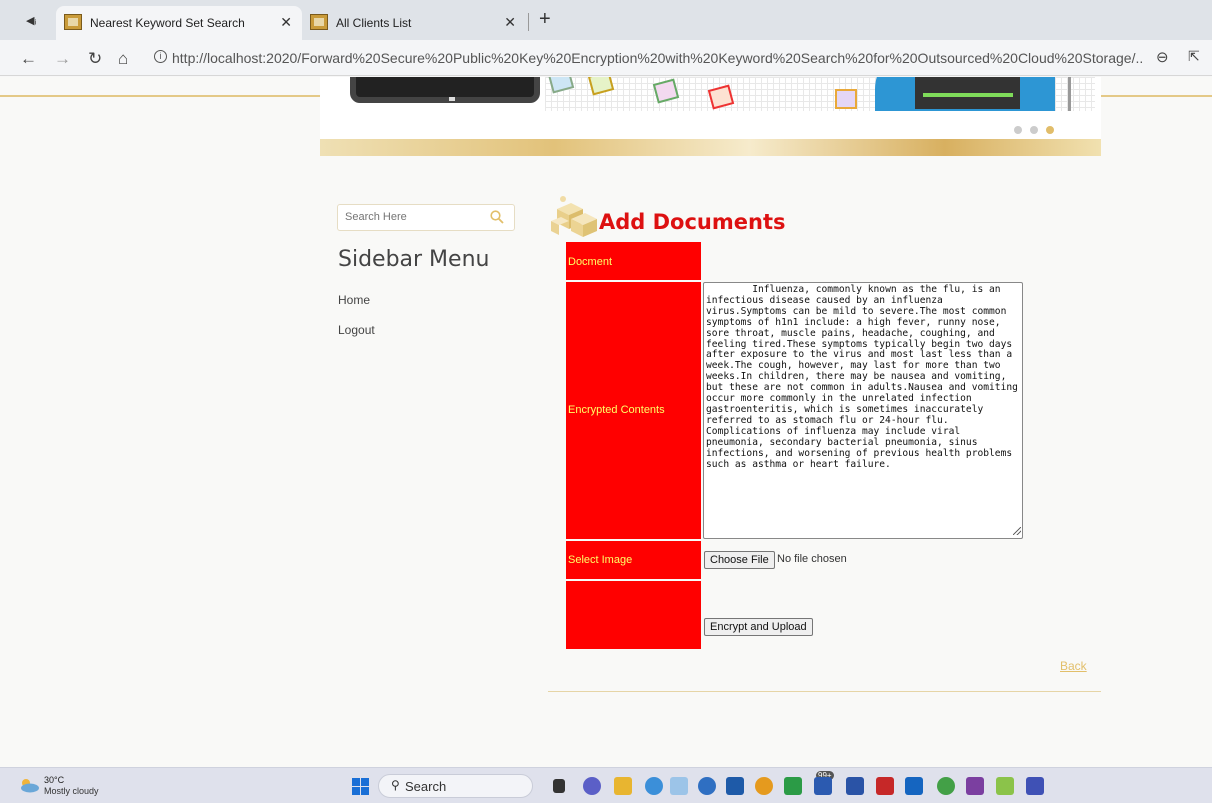 This screenshot has width=1212, height=803. What do you see at coordinates (1162, 57) in the screenshot?
I see `zoom-icon: ⊖` at bounding box center [1162, 57].